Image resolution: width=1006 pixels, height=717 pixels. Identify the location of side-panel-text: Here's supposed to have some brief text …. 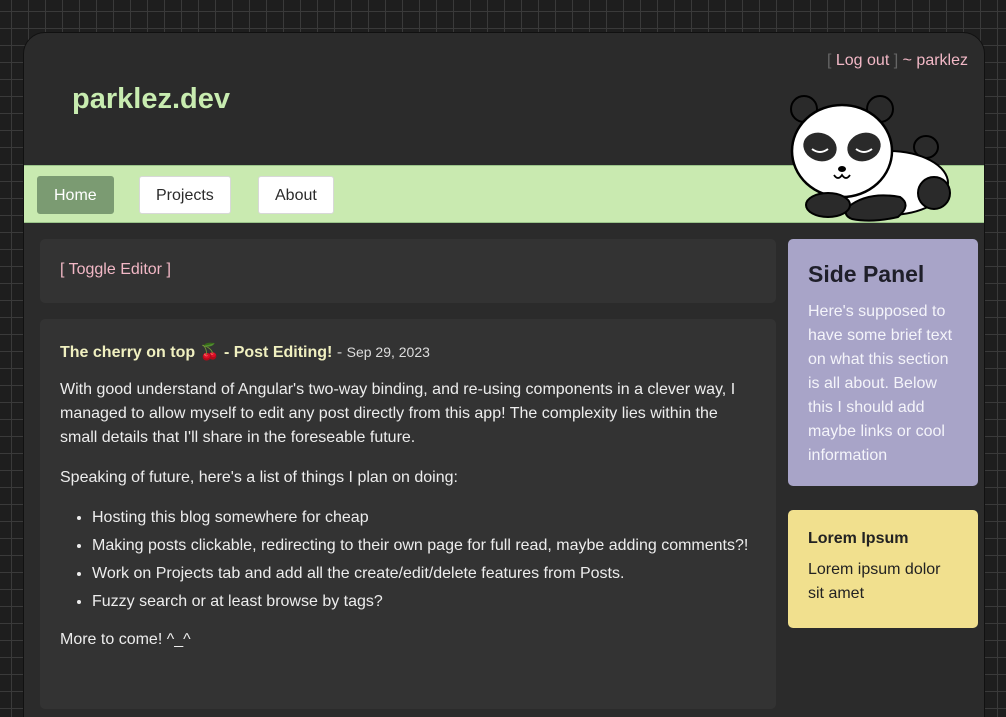
(880, 383).